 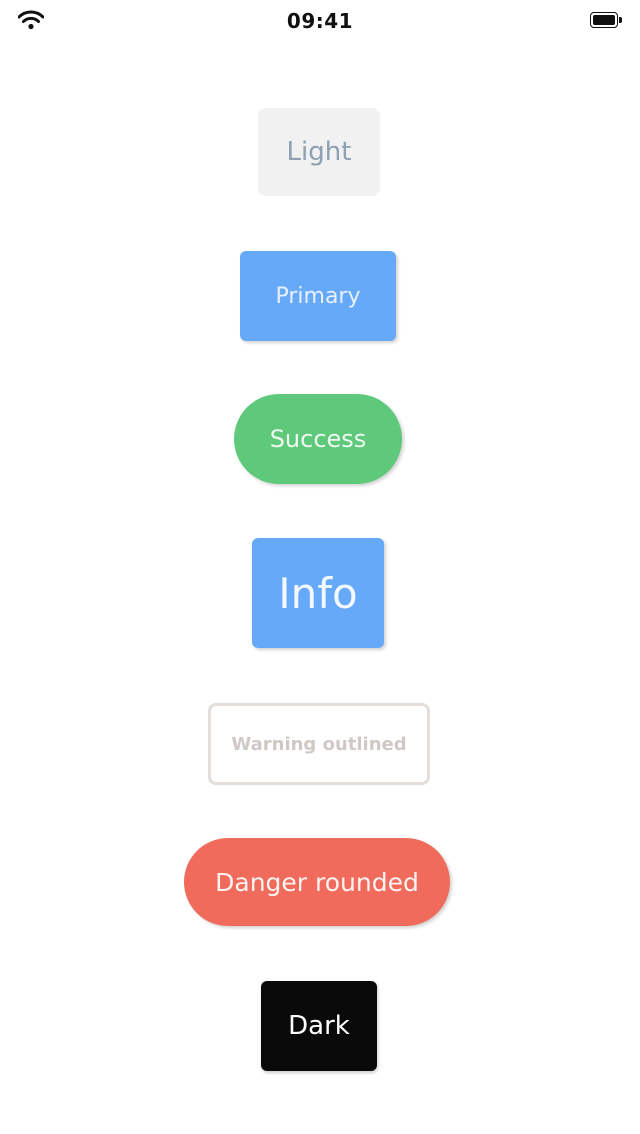 I want to click on danger-rounded-button-label: Danger rounded, so click(x=317, y=882).